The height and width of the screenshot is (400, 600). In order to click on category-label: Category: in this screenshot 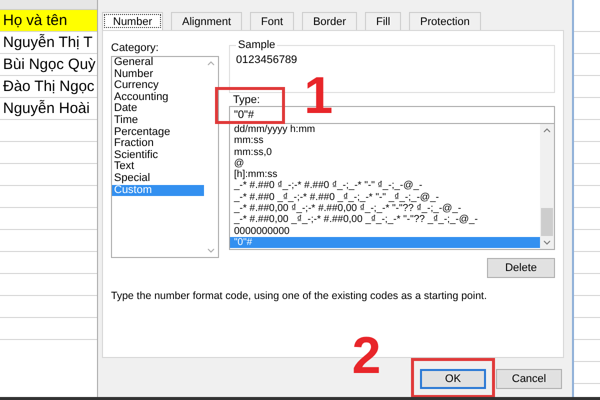, I will do `click(135, 48)`.